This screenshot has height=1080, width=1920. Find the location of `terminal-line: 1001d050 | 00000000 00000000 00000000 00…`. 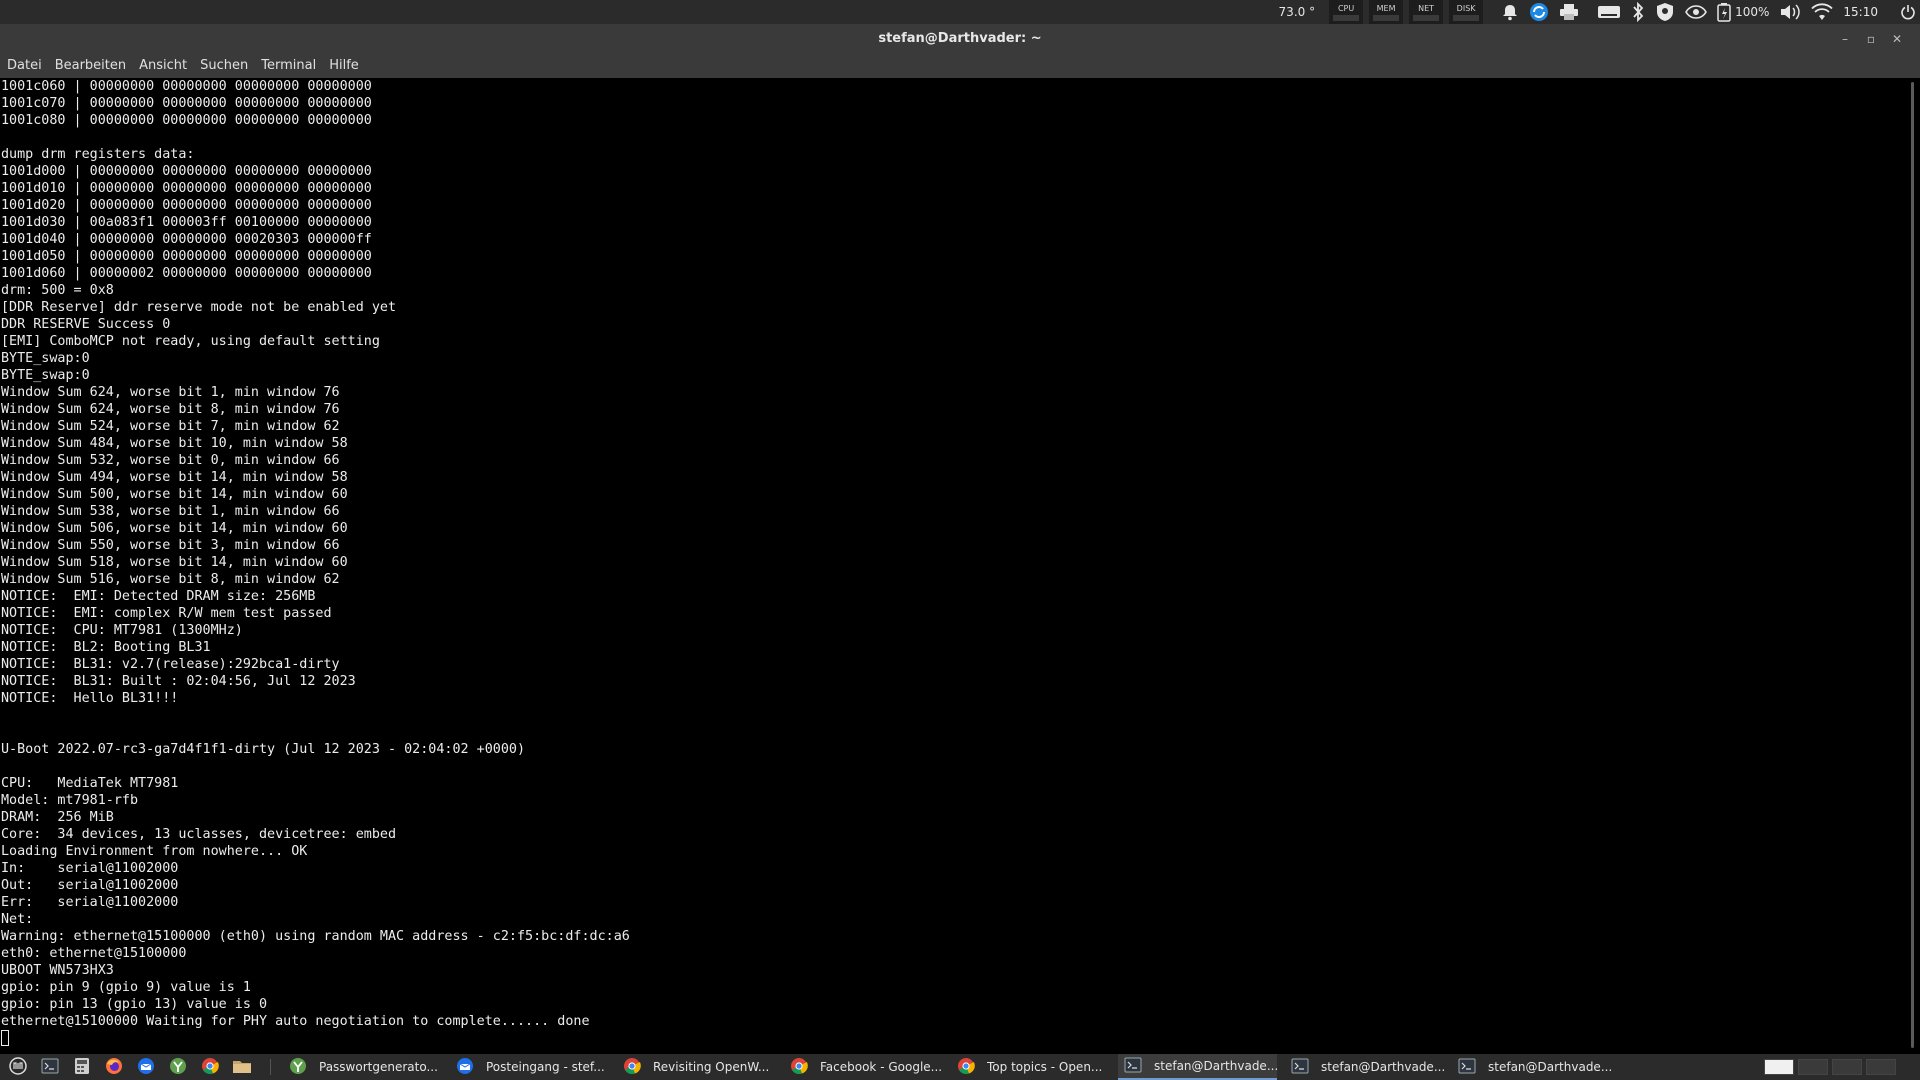

terminal-line: 1001d050 | 00000000 00000000 00000000 00… is located at coordinates (186, 256).